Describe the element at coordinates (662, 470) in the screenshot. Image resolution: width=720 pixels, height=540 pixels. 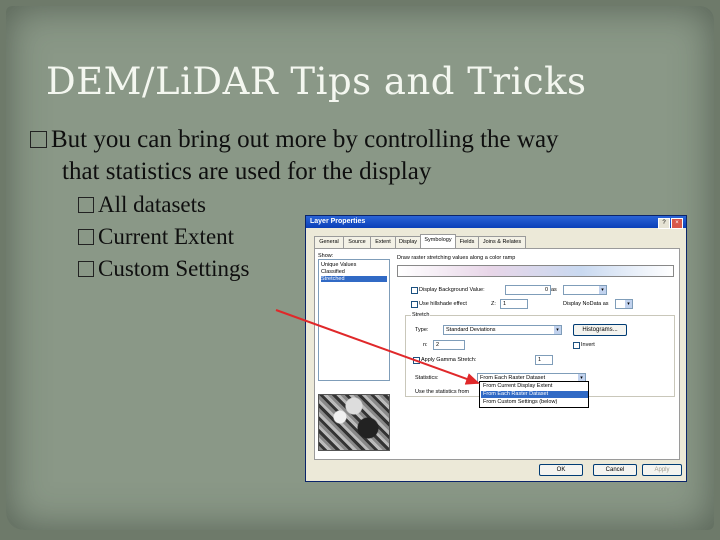
I see `apply-button: Apply` at that location.